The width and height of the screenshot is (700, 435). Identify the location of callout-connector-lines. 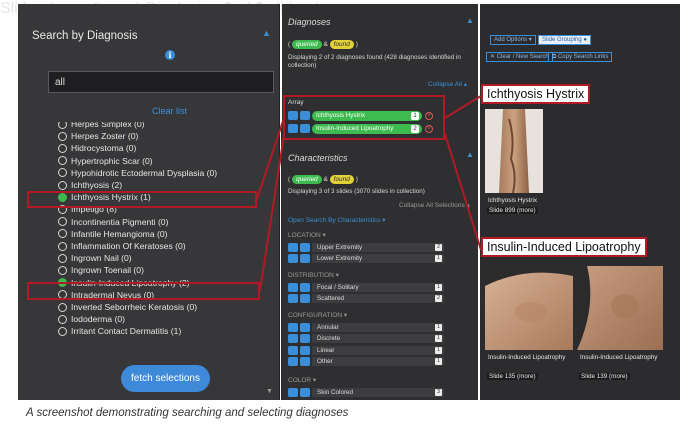
(369, 193).